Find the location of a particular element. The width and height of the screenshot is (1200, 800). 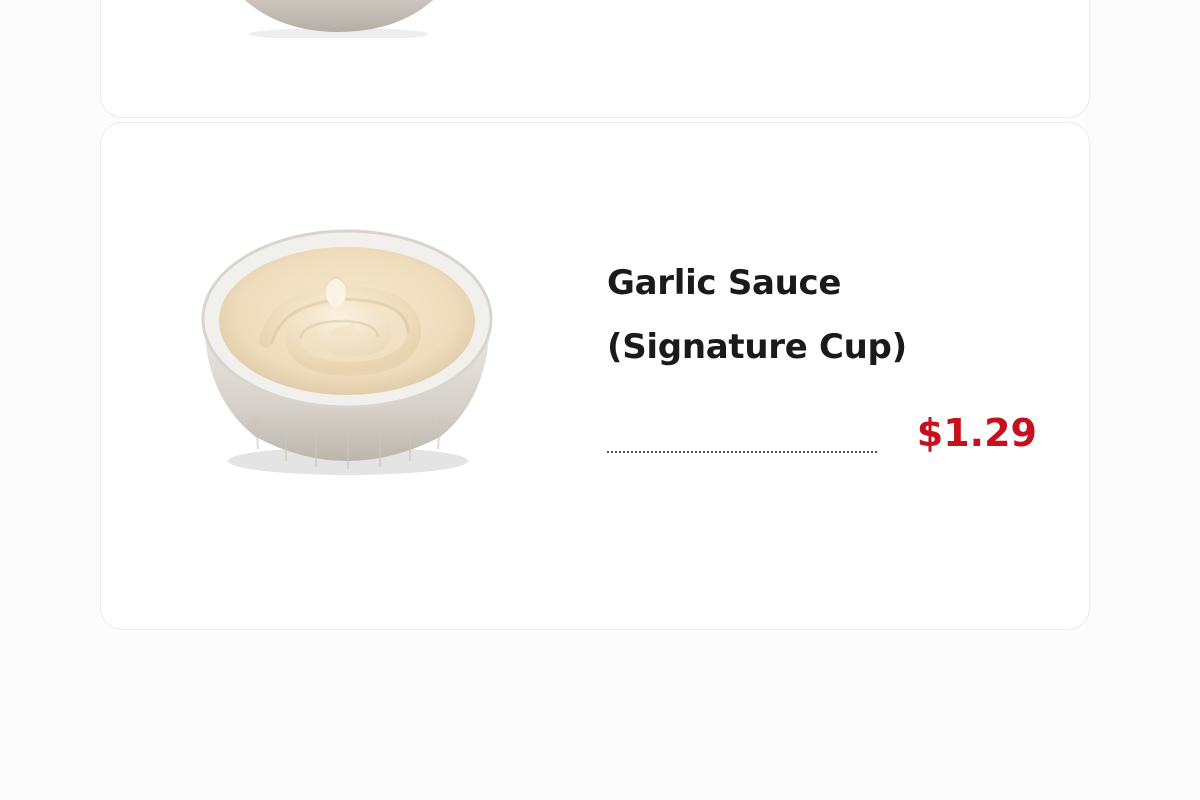

item-name-line2: (Signature Cup) is located at coordinates (757, 347).